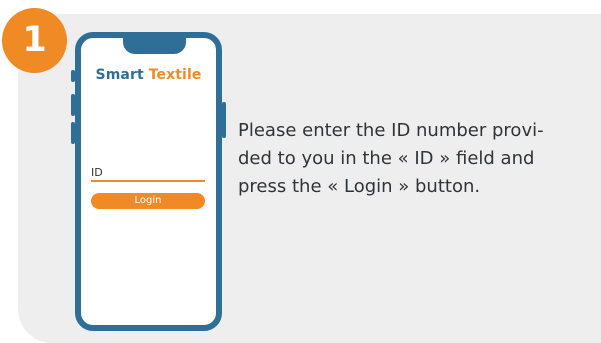 Image resolution: width=601 pixels, height=343 pixels. Describe the element at coordinates (193, 45) in the screenshot. I see `speaker-icon` at that location.